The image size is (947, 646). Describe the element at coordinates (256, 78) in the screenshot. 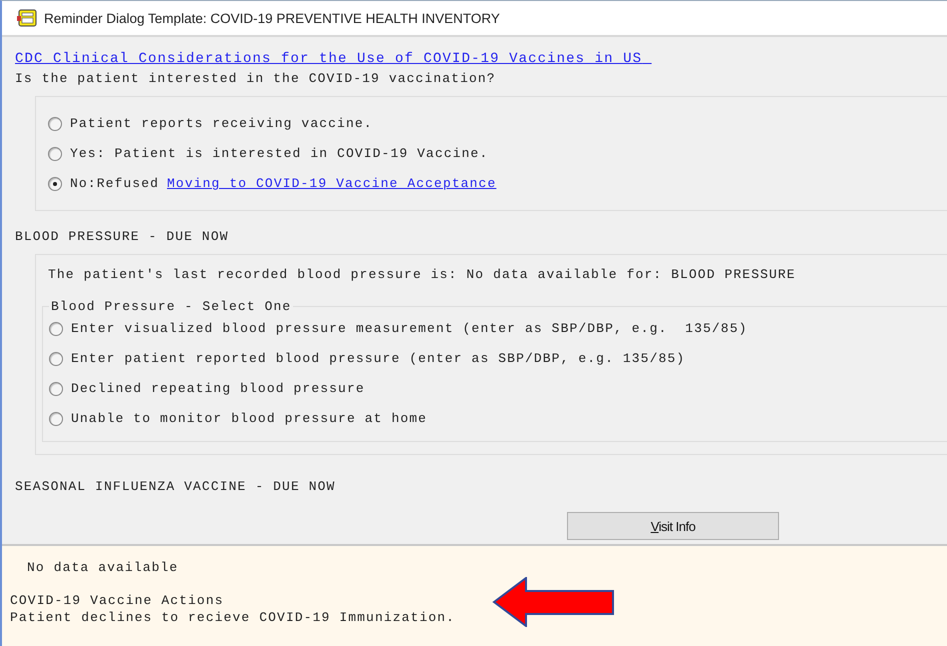

I see `question-text: Is the patient interested in the COVID-19 vaccination?` at that location.